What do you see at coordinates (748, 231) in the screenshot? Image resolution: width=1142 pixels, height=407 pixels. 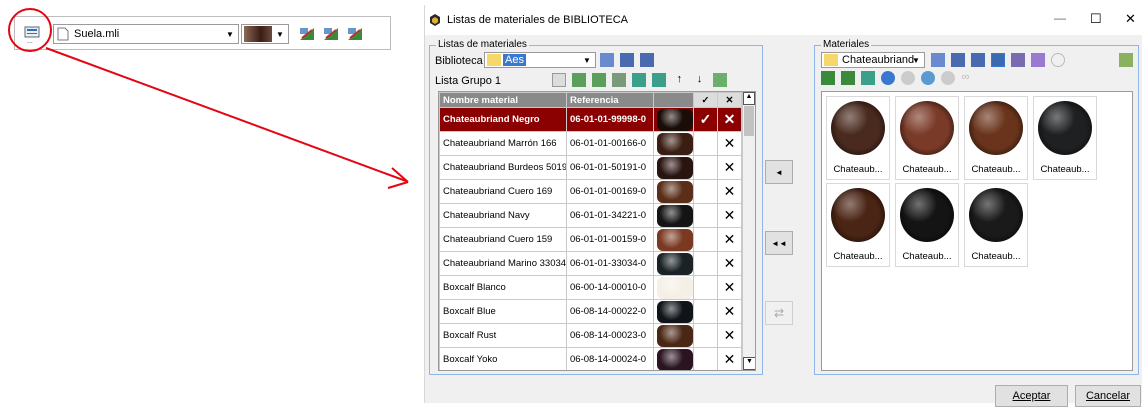 I see `table-scrollbar: ▲ ▼` at bounding box center [748, 231].